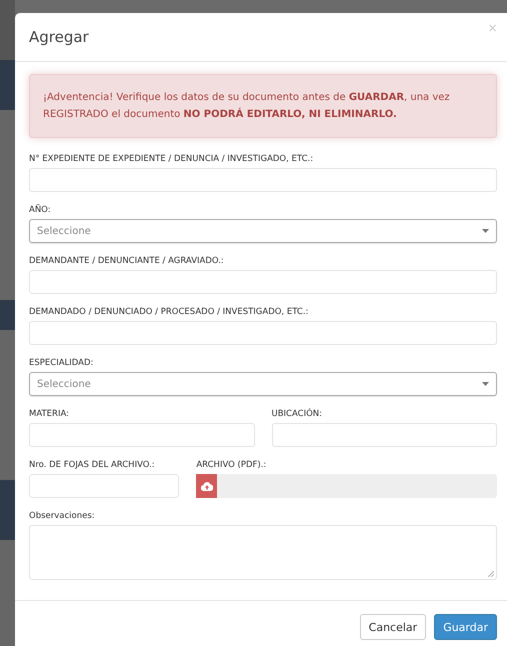  Describe the element at coordinates (127, 261) in the screenshot. I see `field-label: DEMANDANTE / DENUNCIANTE / AGRAVIADO.:` at that location.